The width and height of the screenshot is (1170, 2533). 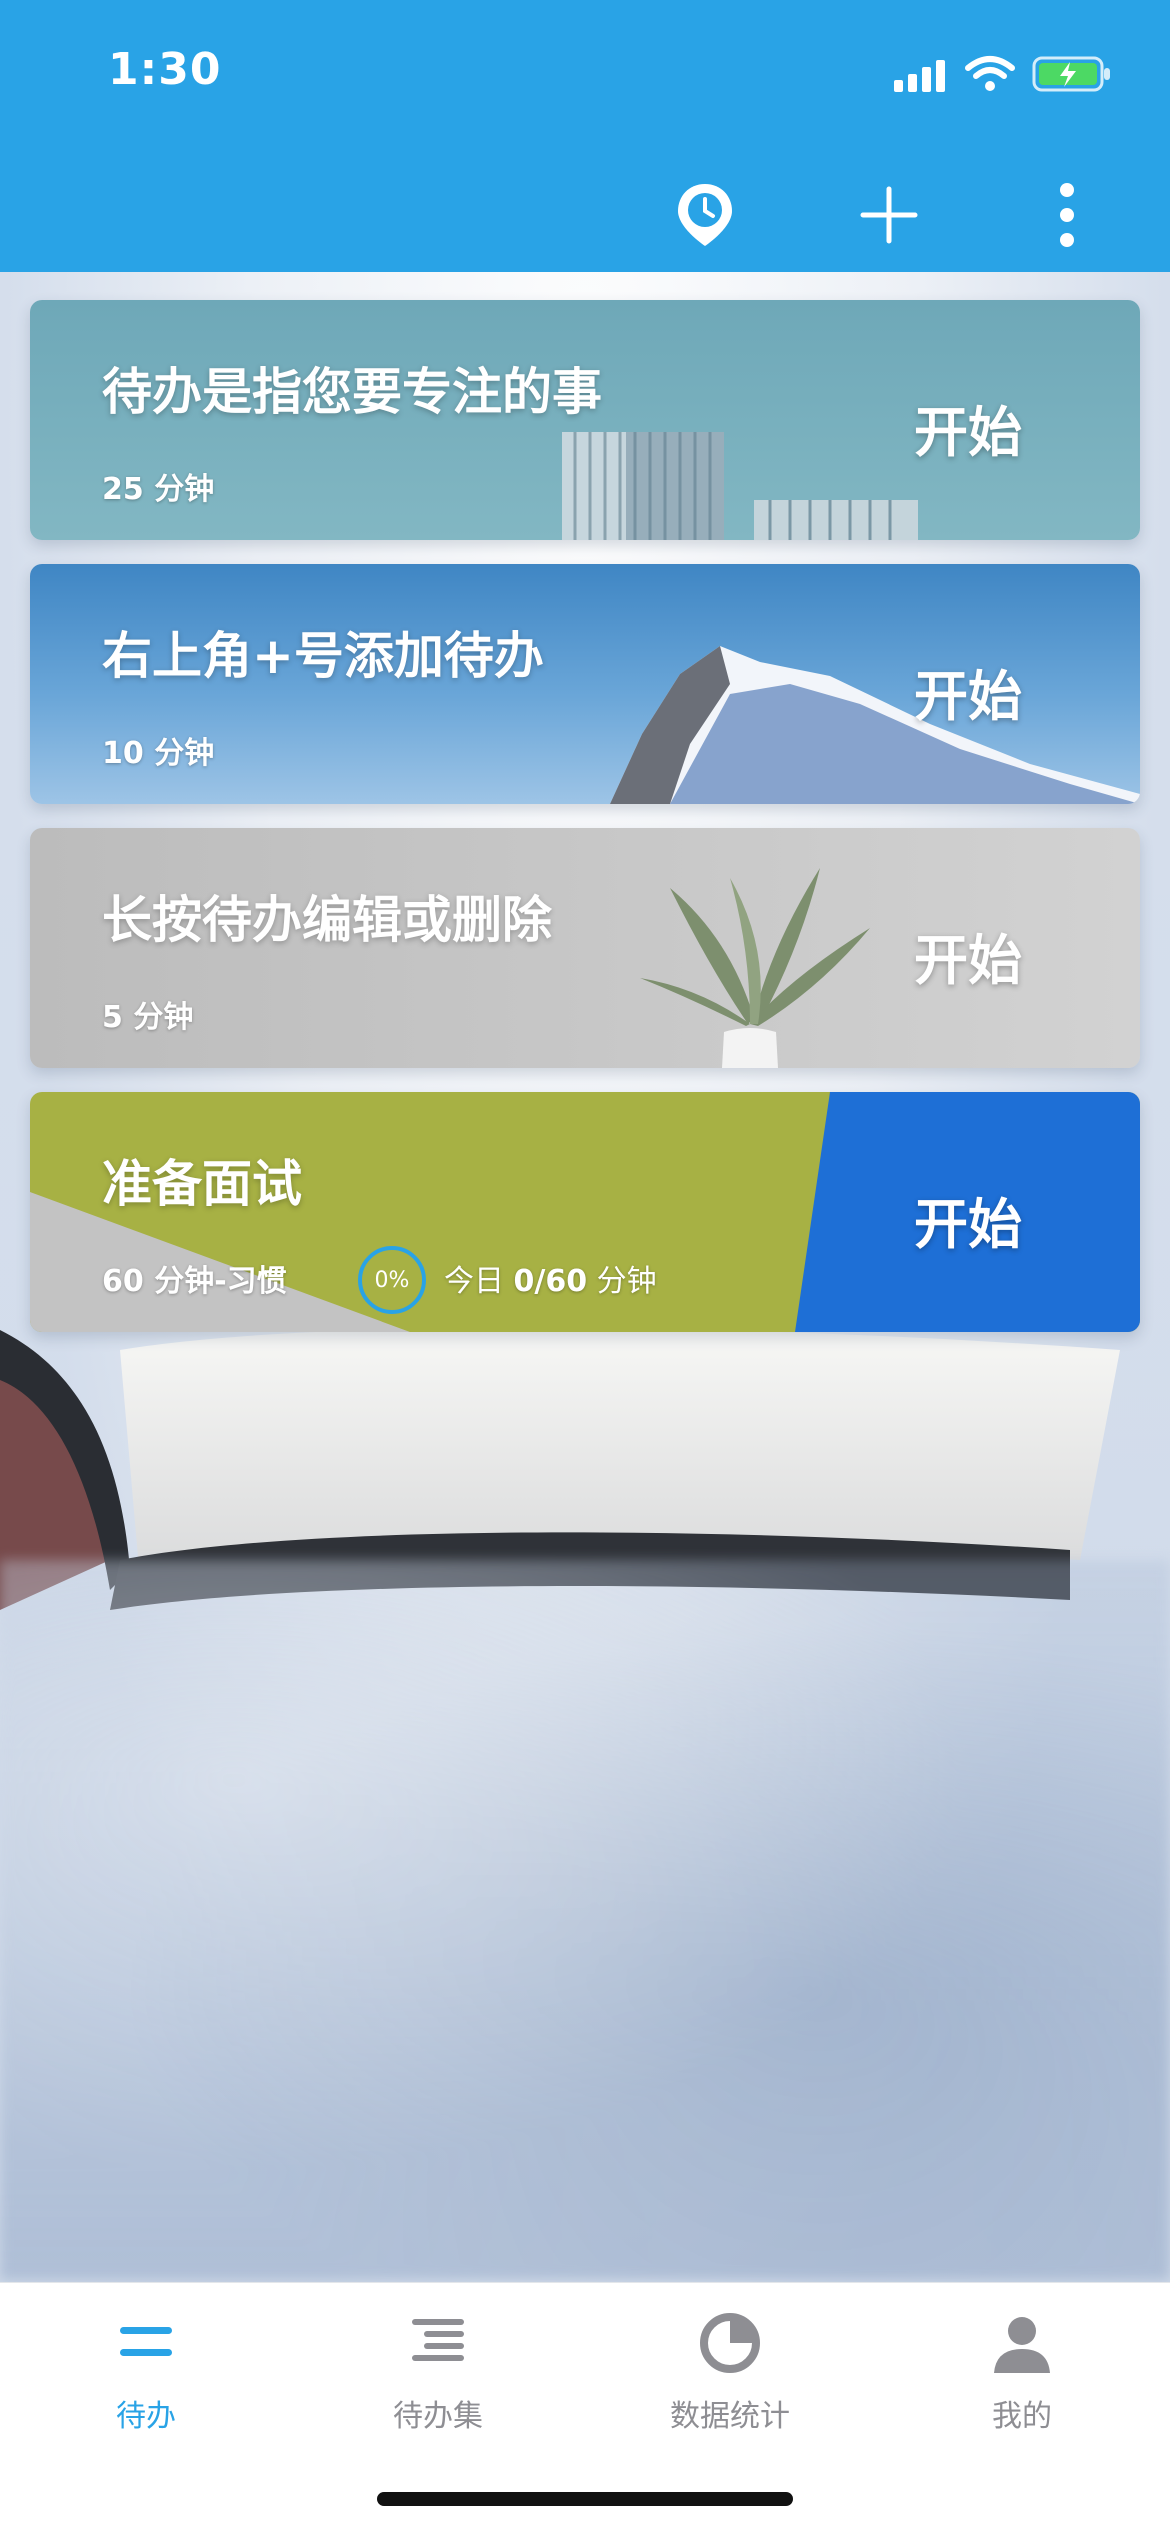 I want to click on status-icons, so click(x=1007, y=74).